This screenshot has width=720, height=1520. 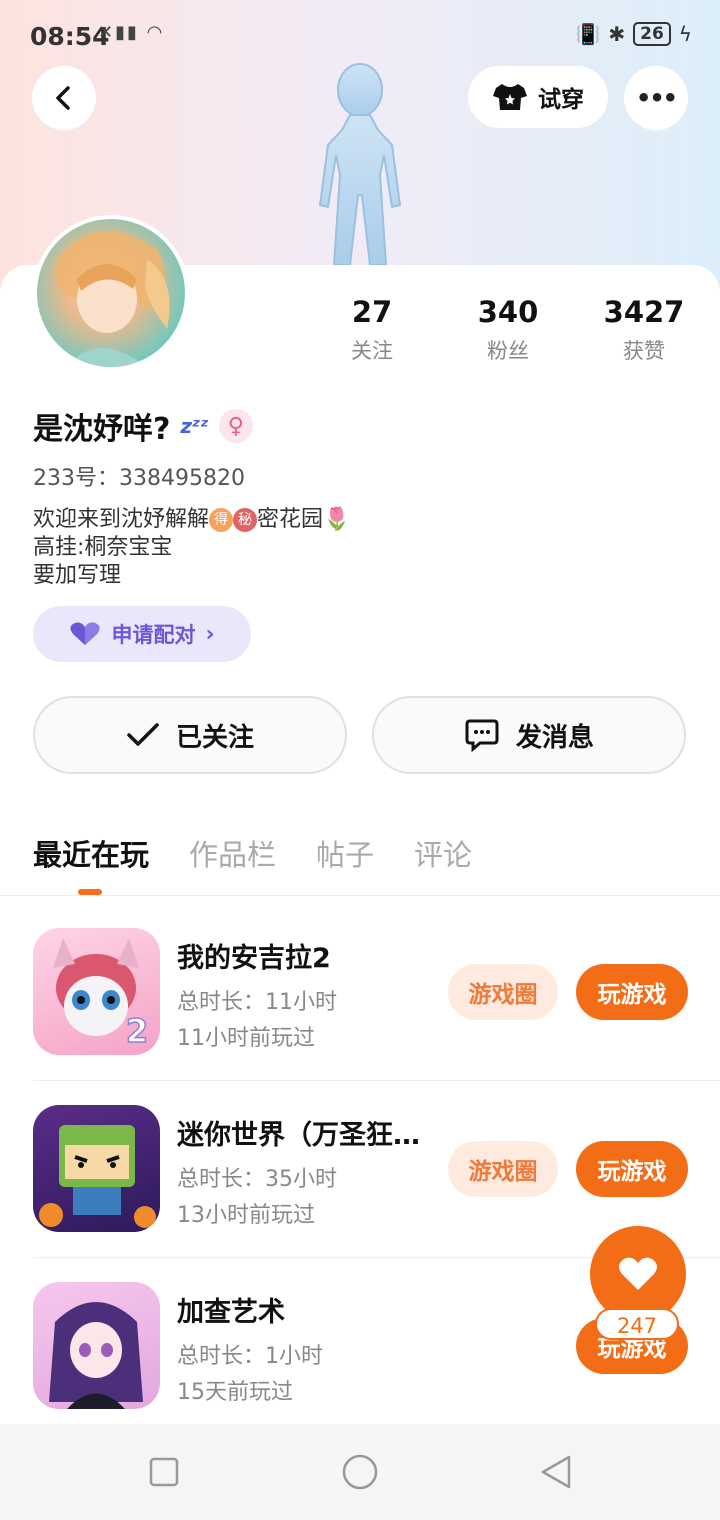 What do you see at coordinates (103, 547) in the screenshot?
I see `bio-line-2: 高挂:桐奈宝宝` at bounding box center [103, 547].